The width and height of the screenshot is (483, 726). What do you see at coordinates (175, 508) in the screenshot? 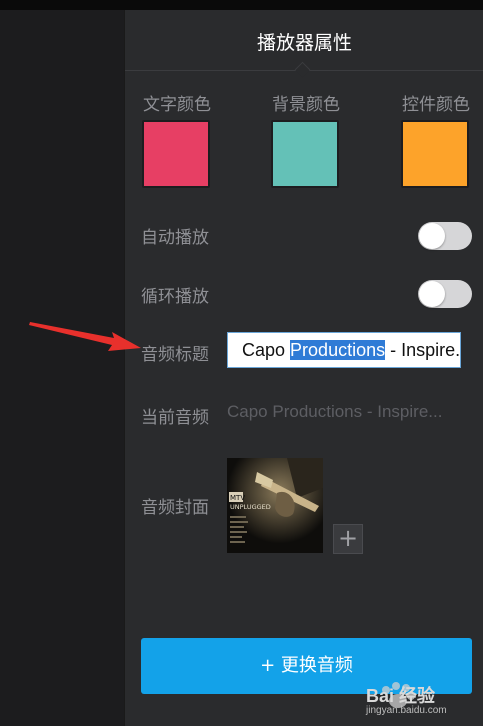
I see `audio-cover-label: 音频封面` at bounding box center [175, 508].